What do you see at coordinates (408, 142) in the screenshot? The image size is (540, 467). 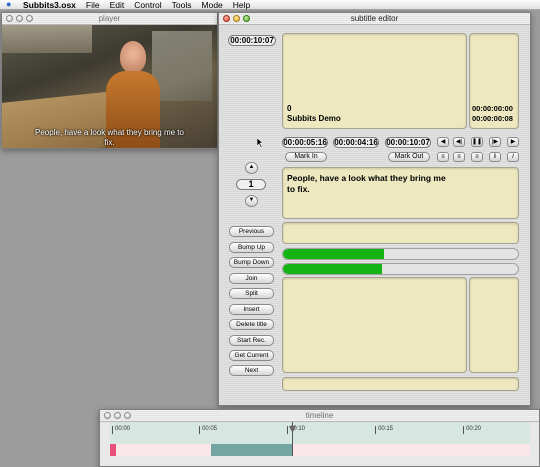 I see `mark-out-timecode: 00:00:10:07` at bounding box center [408, 142].